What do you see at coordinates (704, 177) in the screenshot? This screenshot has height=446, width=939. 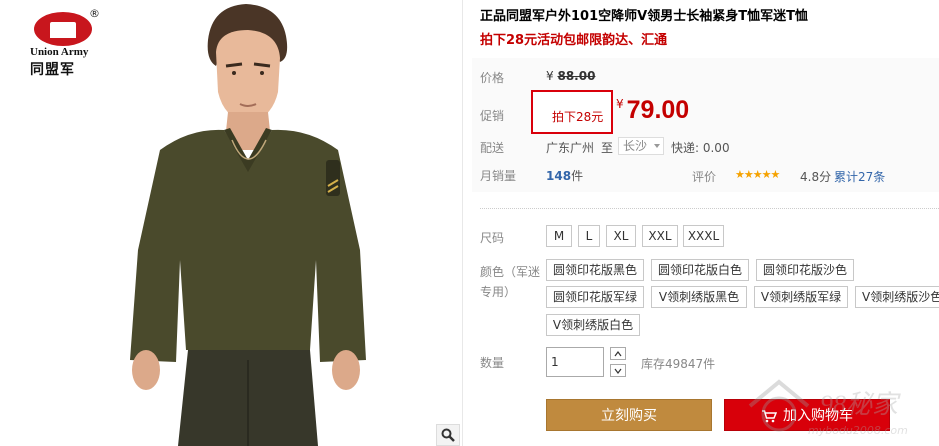 I see `rating-label: 评价` at bounding box center [704, 177].